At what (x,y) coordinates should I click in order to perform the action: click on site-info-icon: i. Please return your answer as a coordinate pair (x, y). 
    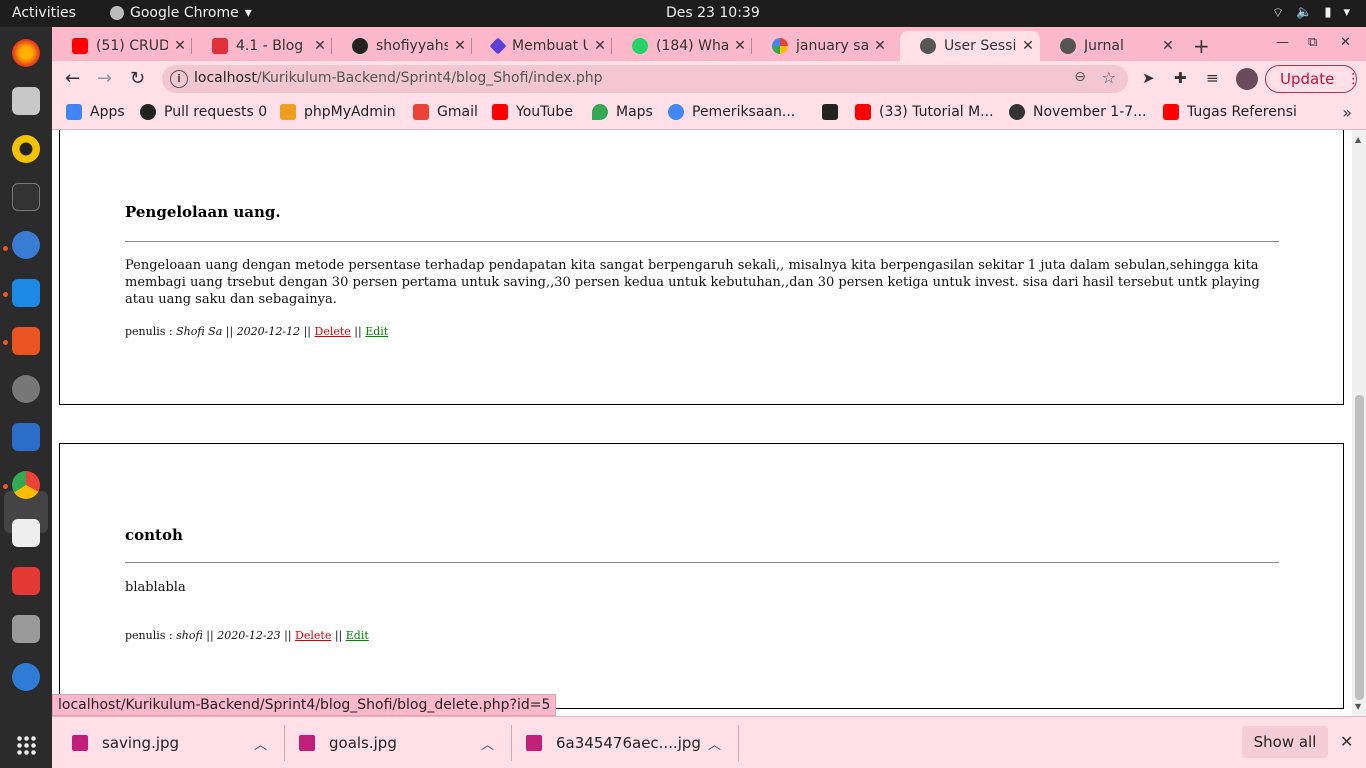
    Looking at the image, I should click on (179, 79).